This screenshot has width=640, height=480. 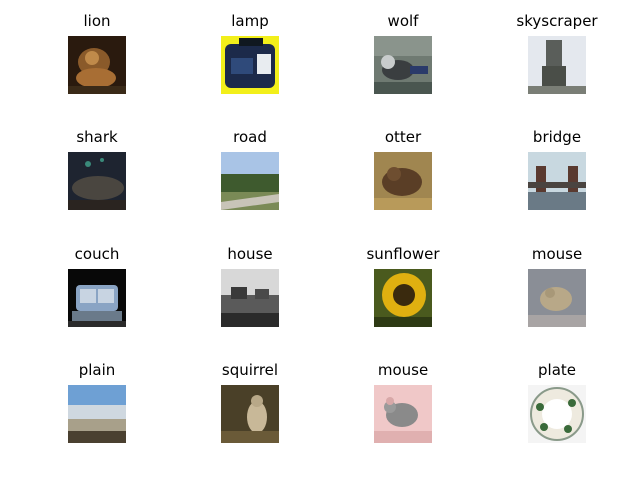 I want to click on cell-title: lion, so click(x=97, y=21).